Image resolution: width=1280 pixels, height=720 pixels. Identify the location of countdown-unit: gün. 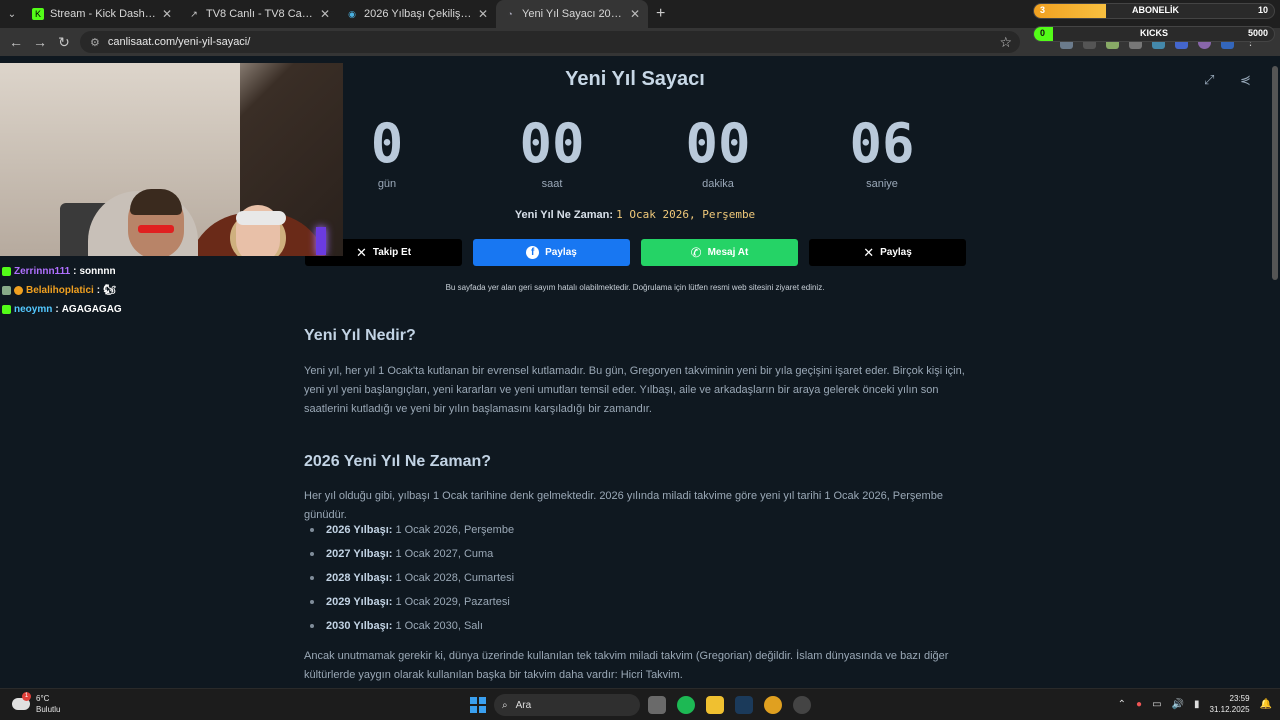
(387, 184).